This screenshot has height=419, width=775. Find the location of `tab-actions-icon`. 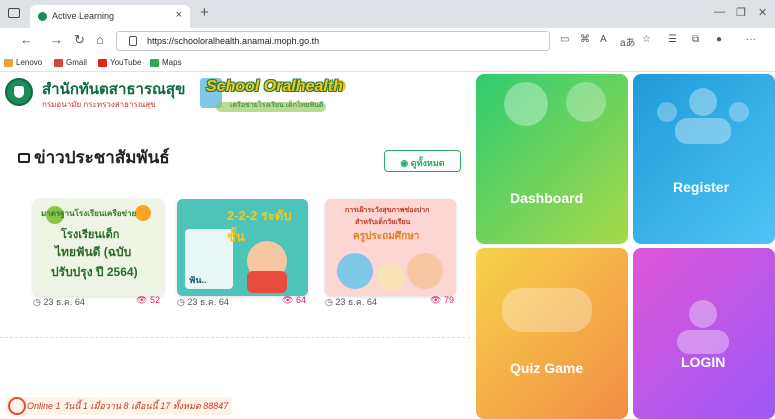

tab-actions-icon is located at coordinates (14, 13).